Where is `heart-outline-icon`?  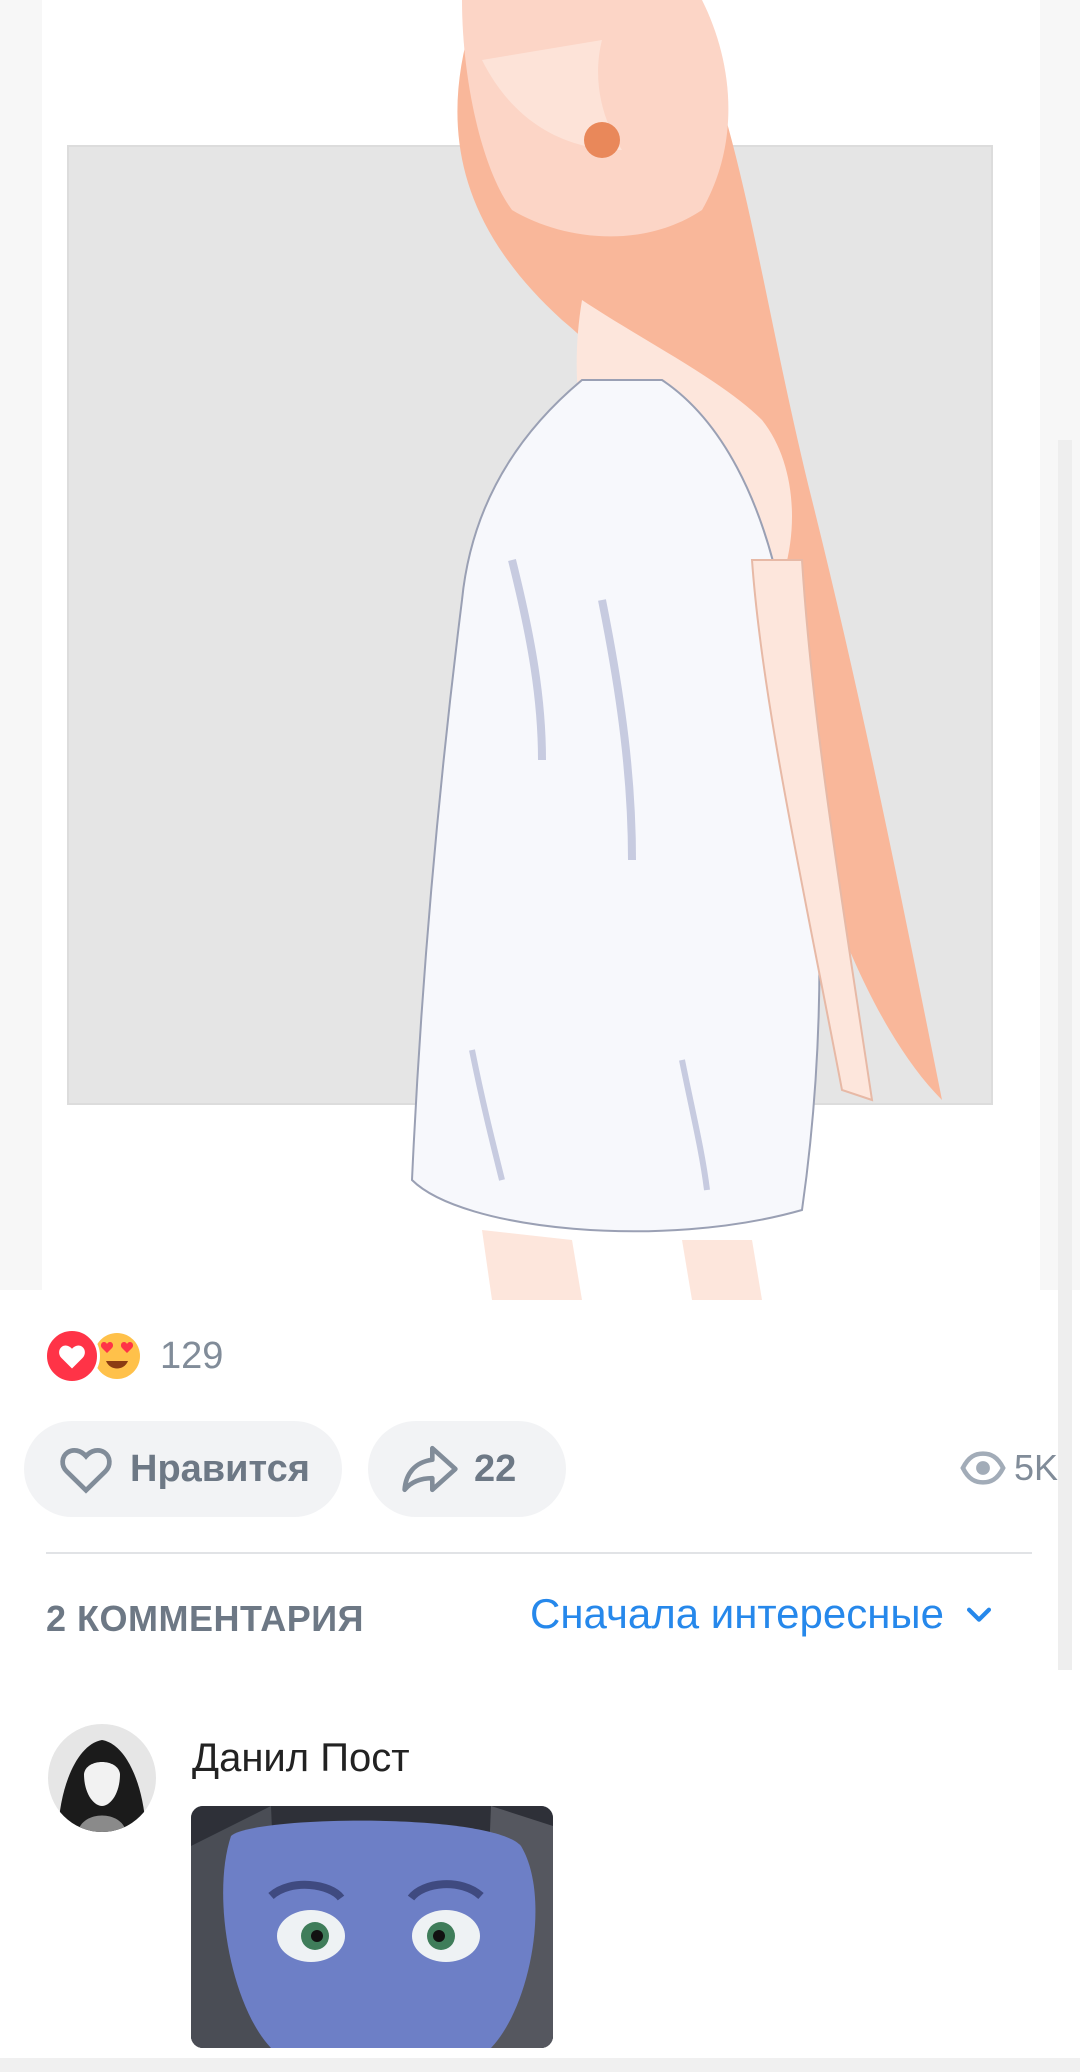
heart-outline-icon is located at coordinates (86, 1469).